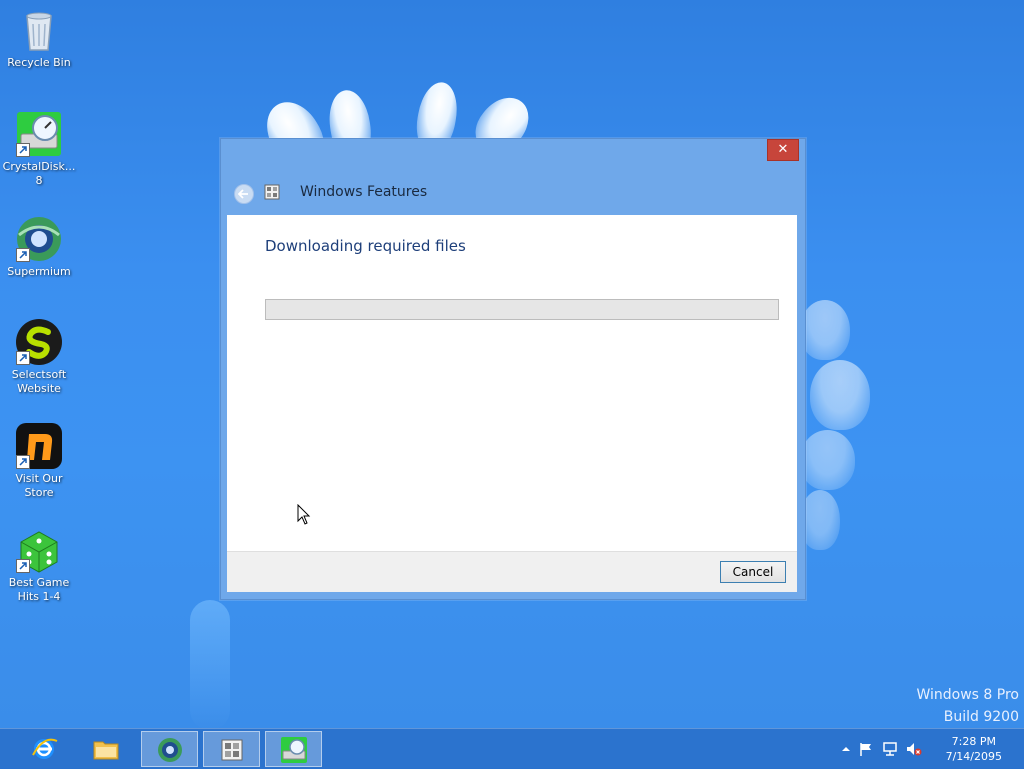  I want to click on supermium-icon, so click(170, 750).